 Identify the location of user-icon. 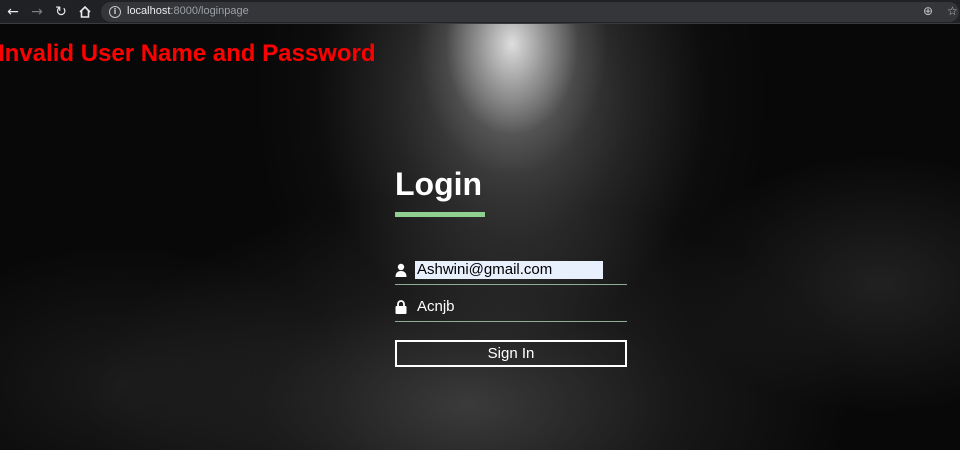
(401, 270).